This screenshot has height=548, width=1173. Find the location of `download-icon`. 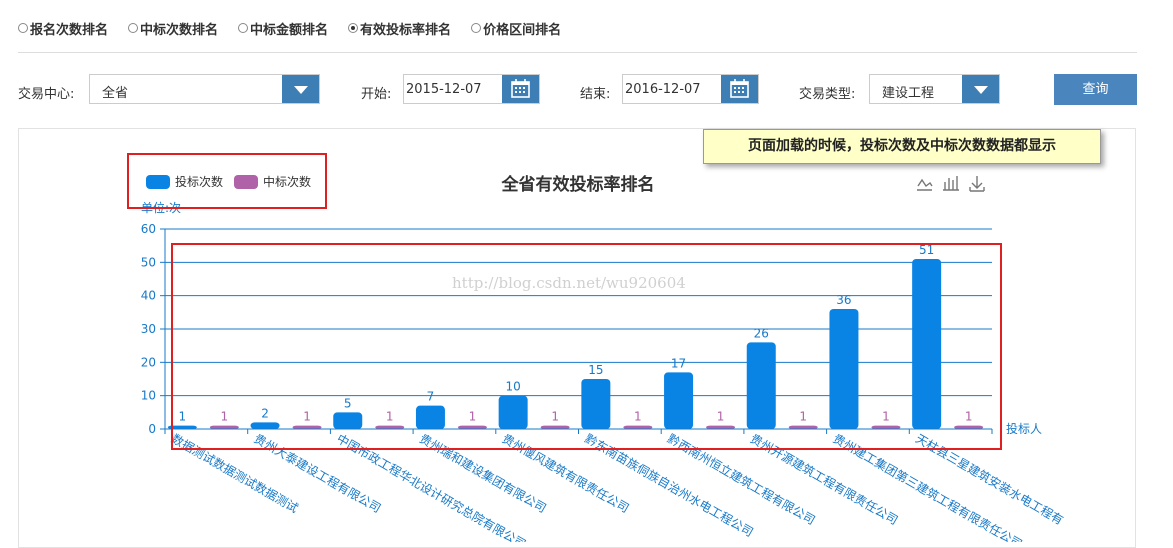

download-icon is located at coordinates (977, 184).